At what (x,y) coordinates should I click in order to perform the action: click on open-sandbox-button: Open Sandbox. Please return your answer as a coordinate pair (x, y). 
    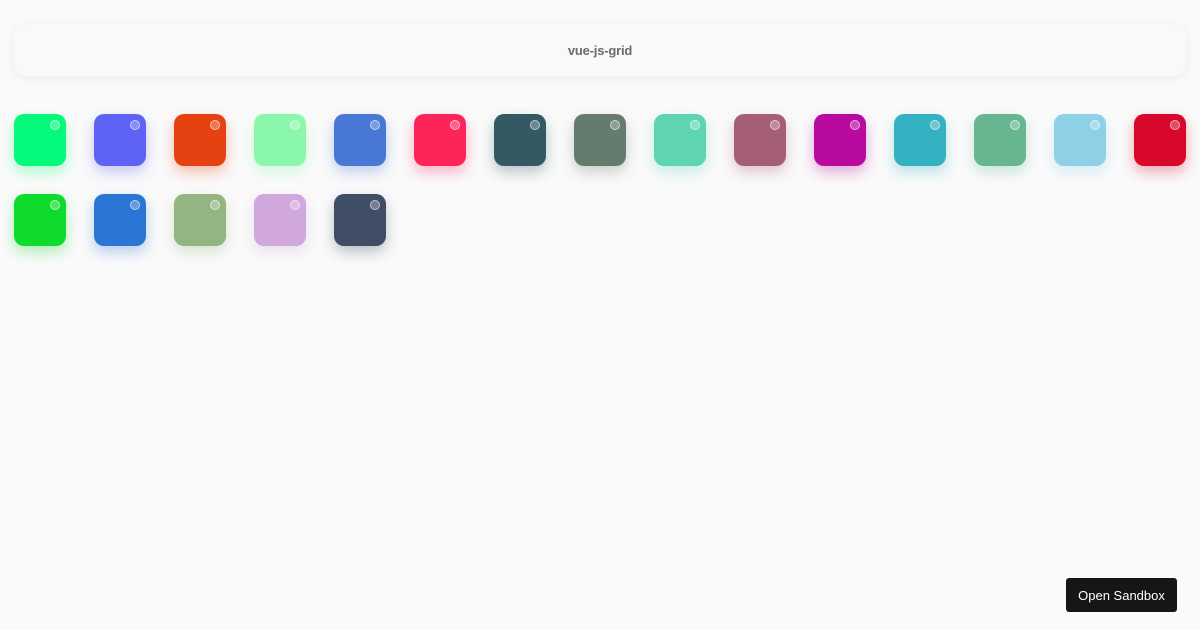
    Looking at the image, I should click on (1121, 595).